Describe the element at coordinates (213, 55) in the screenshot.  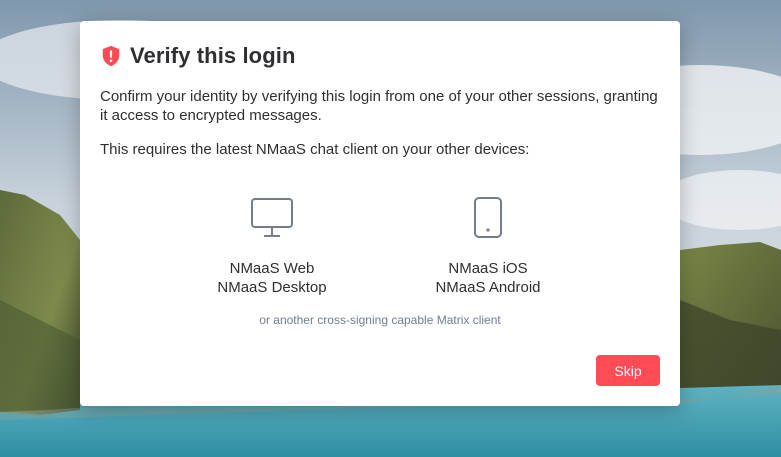
I see `dialog-title: Verify this login` at that location.